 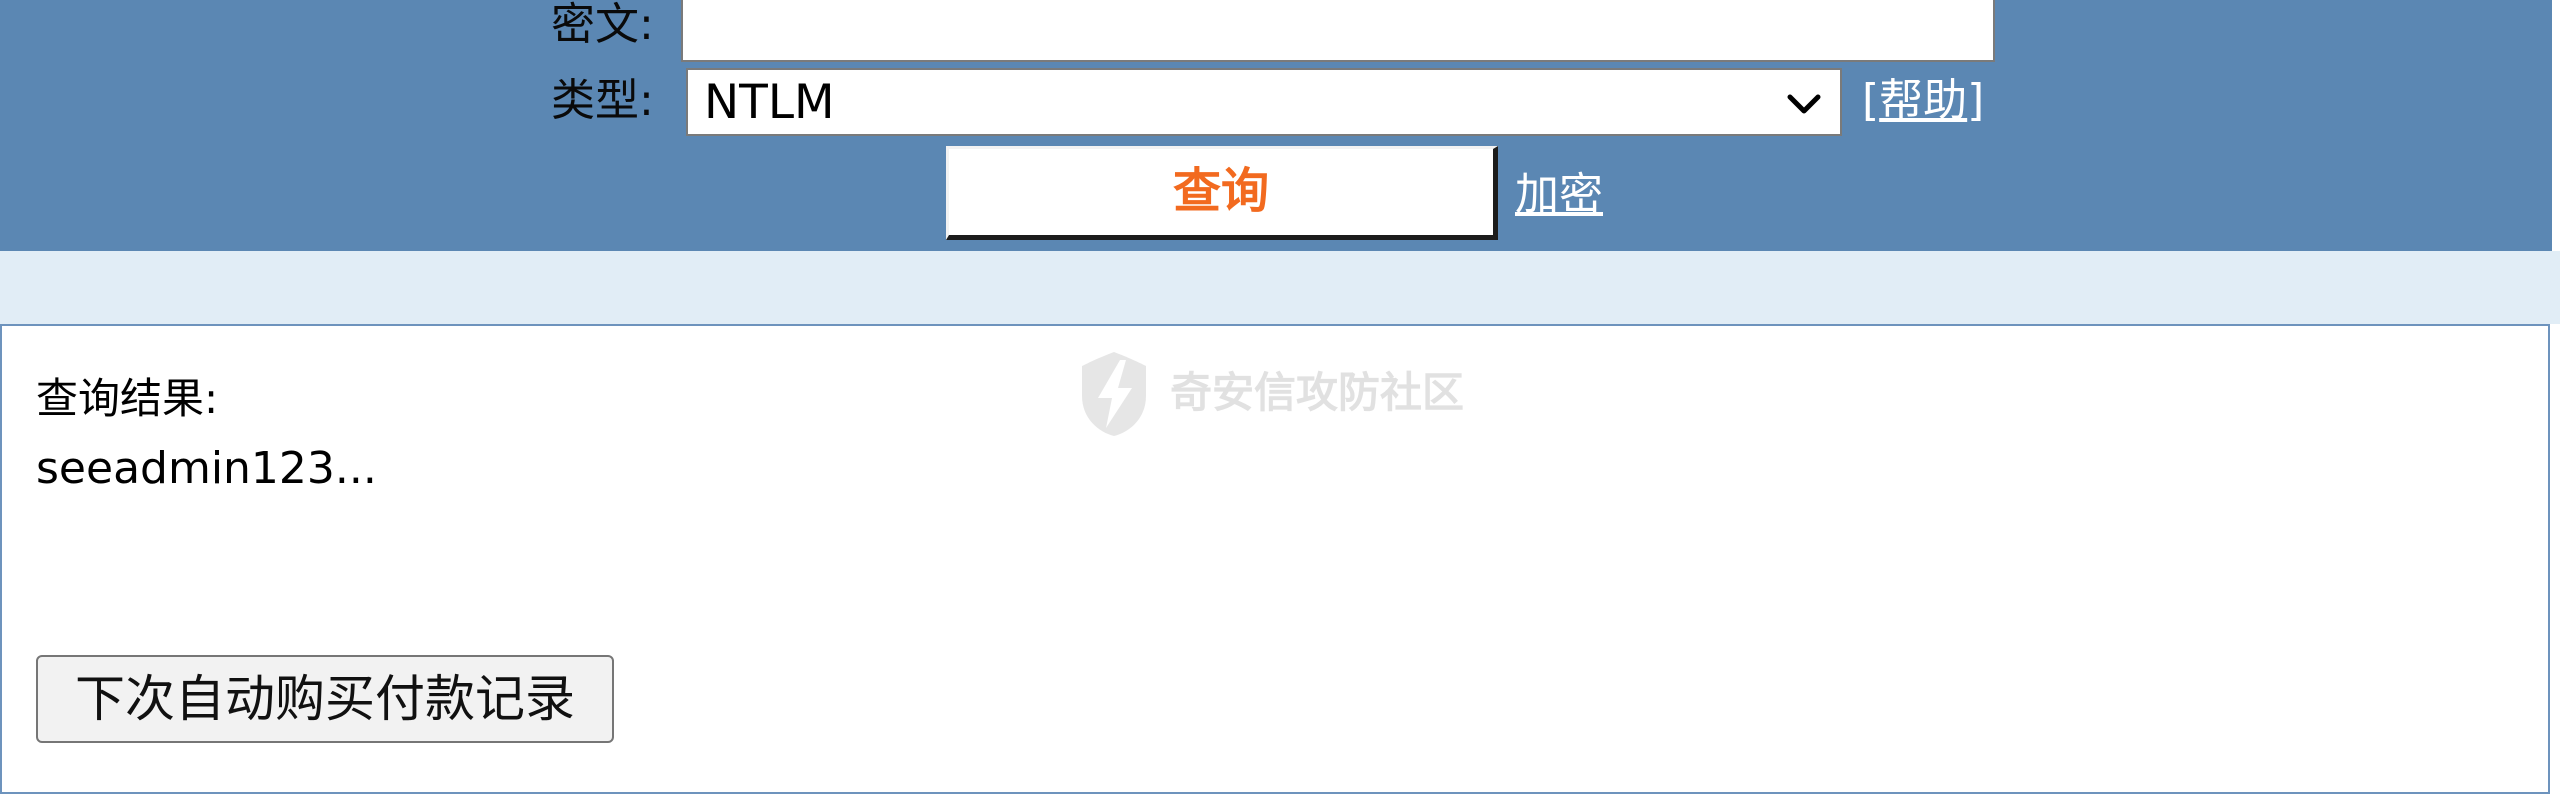 I want to click on ciphertext-label: 密文:, so click(x=602, y=25).